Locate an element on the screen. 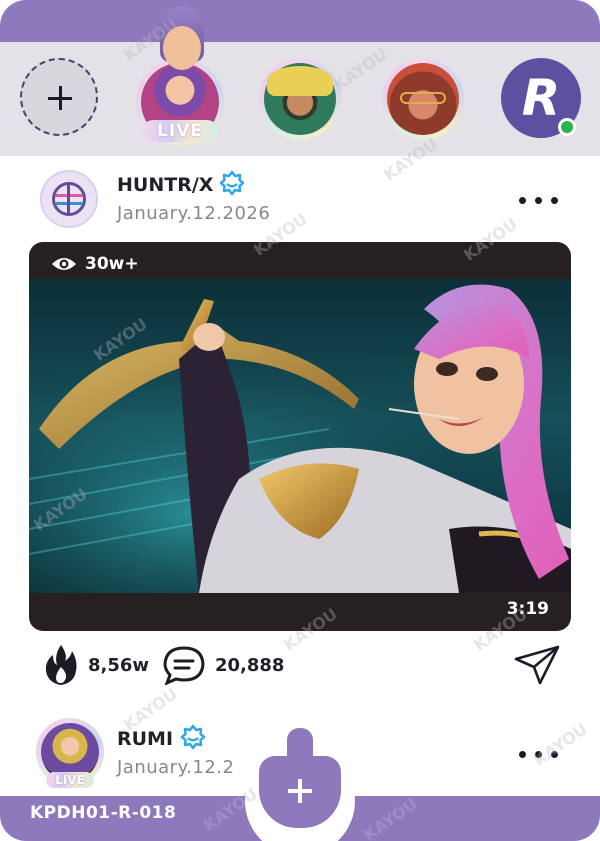  globe-icon is located at coordinates (69, 199).